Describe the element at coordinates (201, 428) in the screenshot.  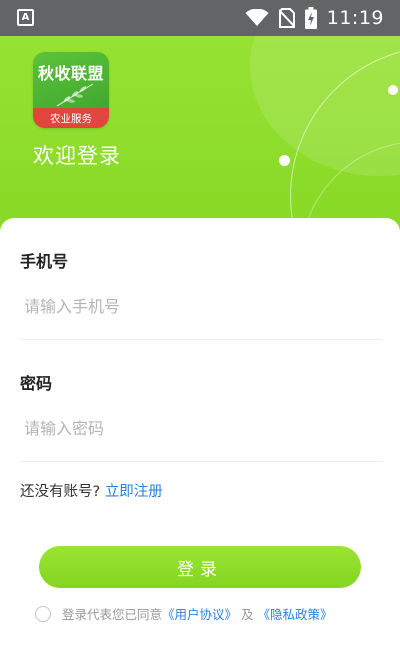
I see `password-input` at that location.